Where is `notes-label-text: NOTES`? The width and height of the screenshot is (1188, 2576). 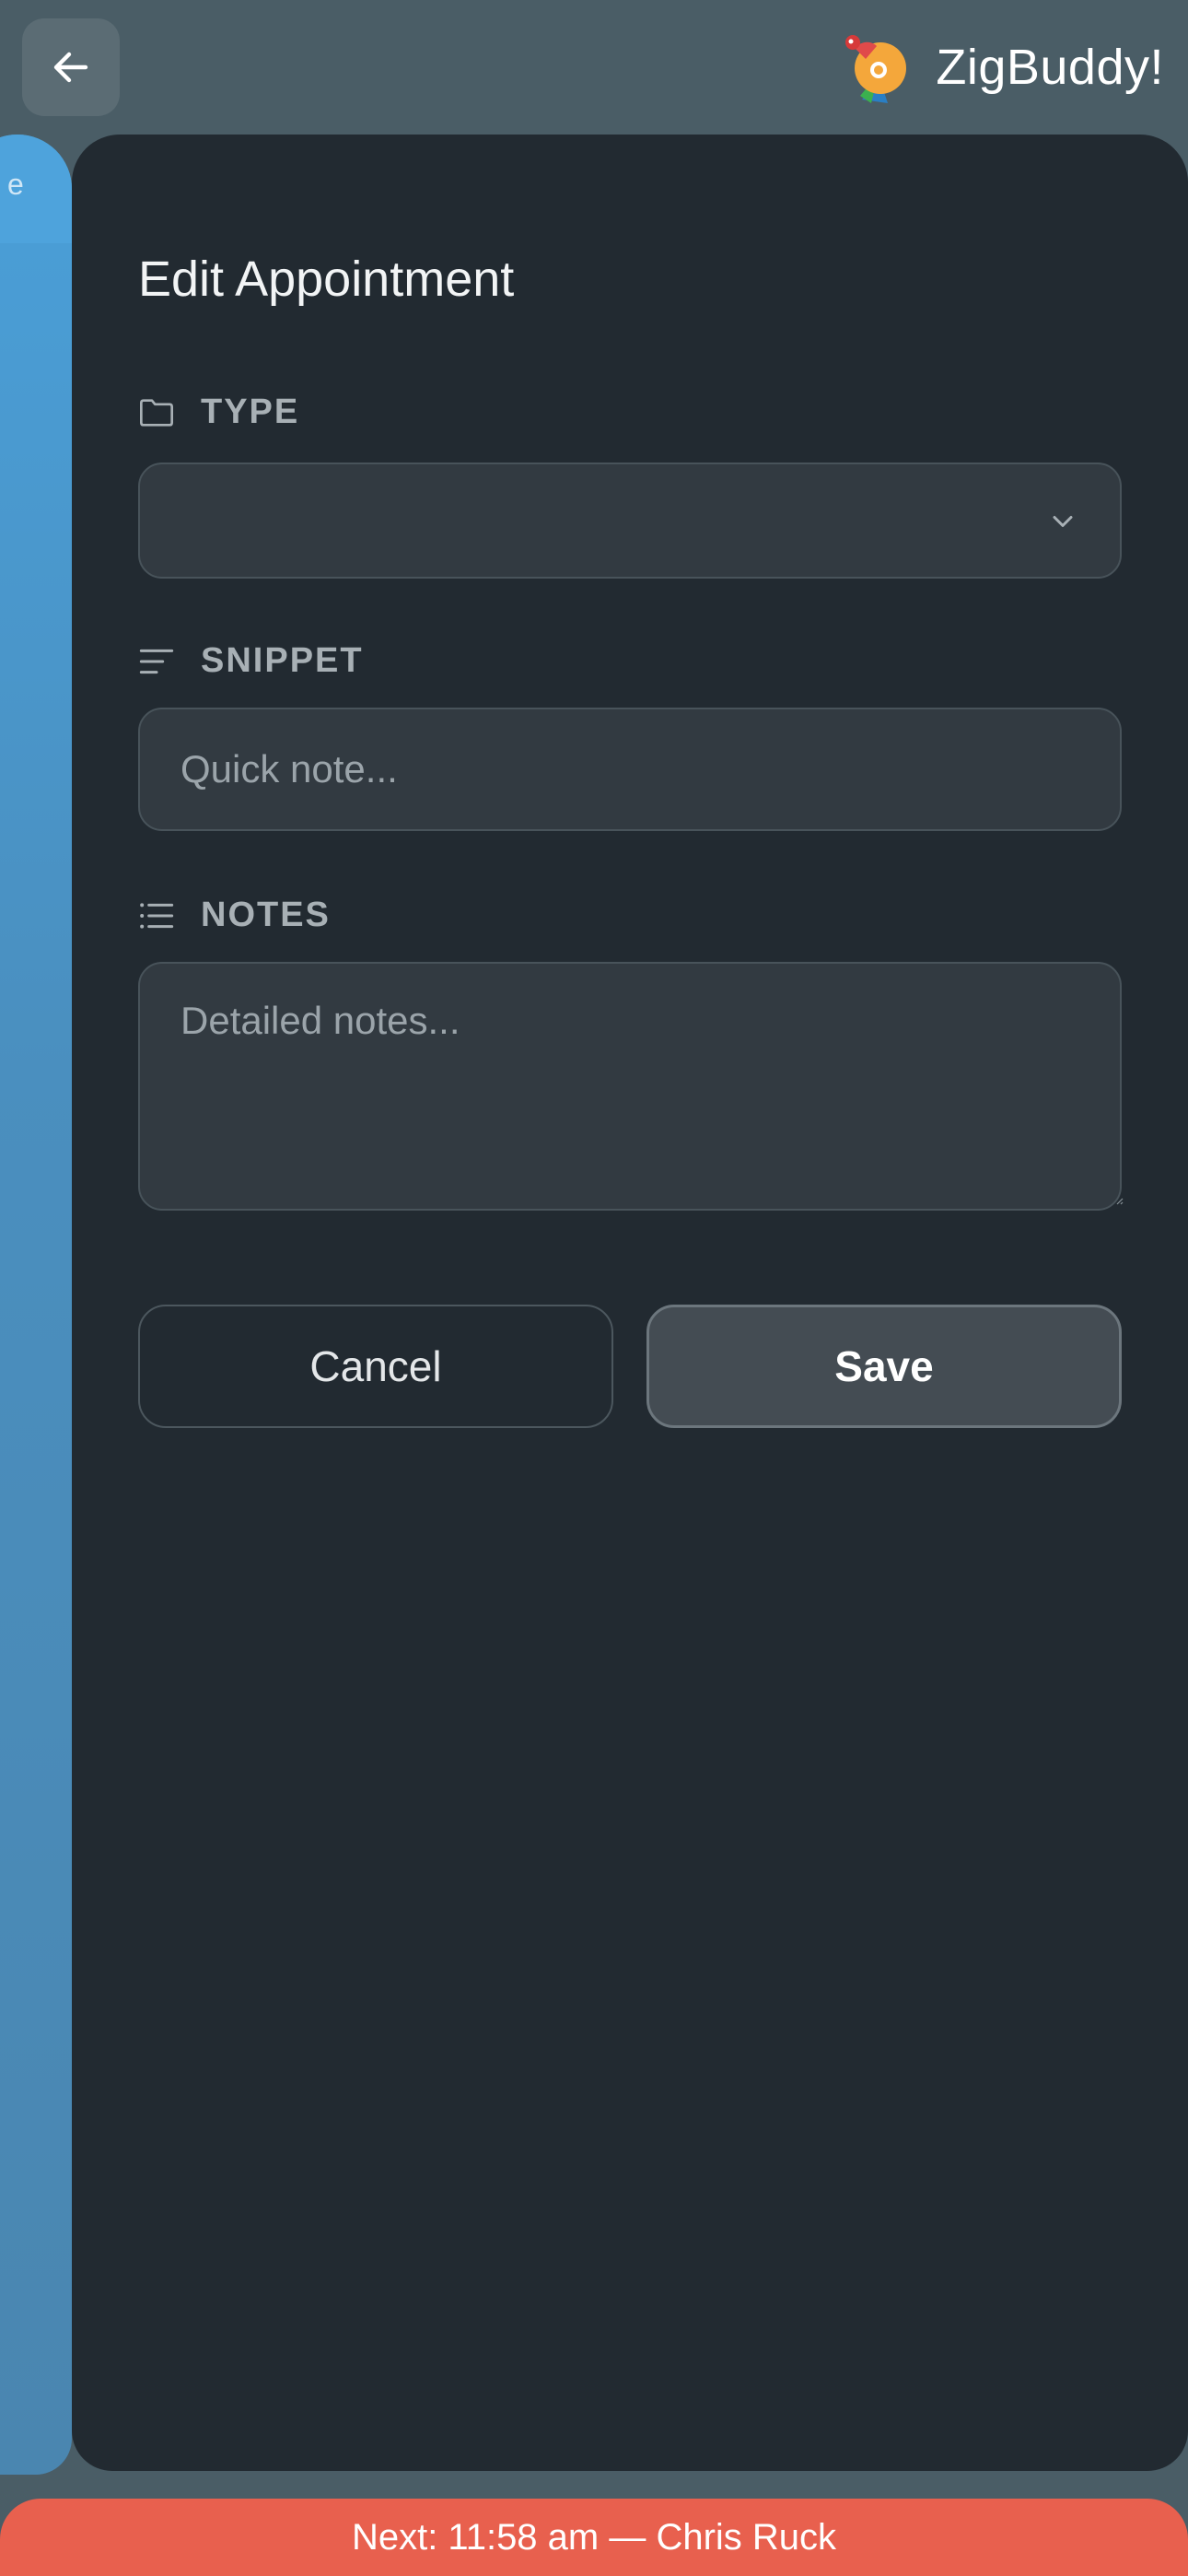
notes-label-text: NOTES is located at coordinates (266, 915).